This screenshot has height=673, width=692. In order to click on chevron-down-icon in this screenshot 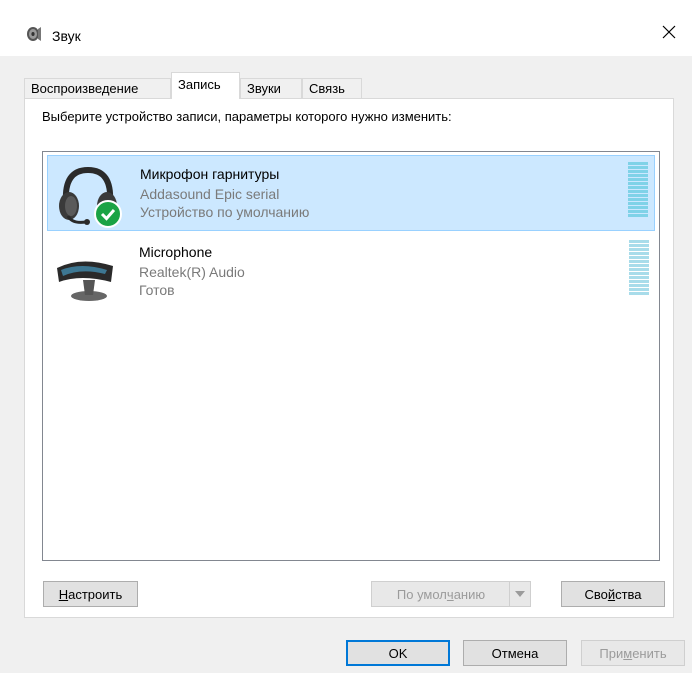, I will do `click(520, 594)`.